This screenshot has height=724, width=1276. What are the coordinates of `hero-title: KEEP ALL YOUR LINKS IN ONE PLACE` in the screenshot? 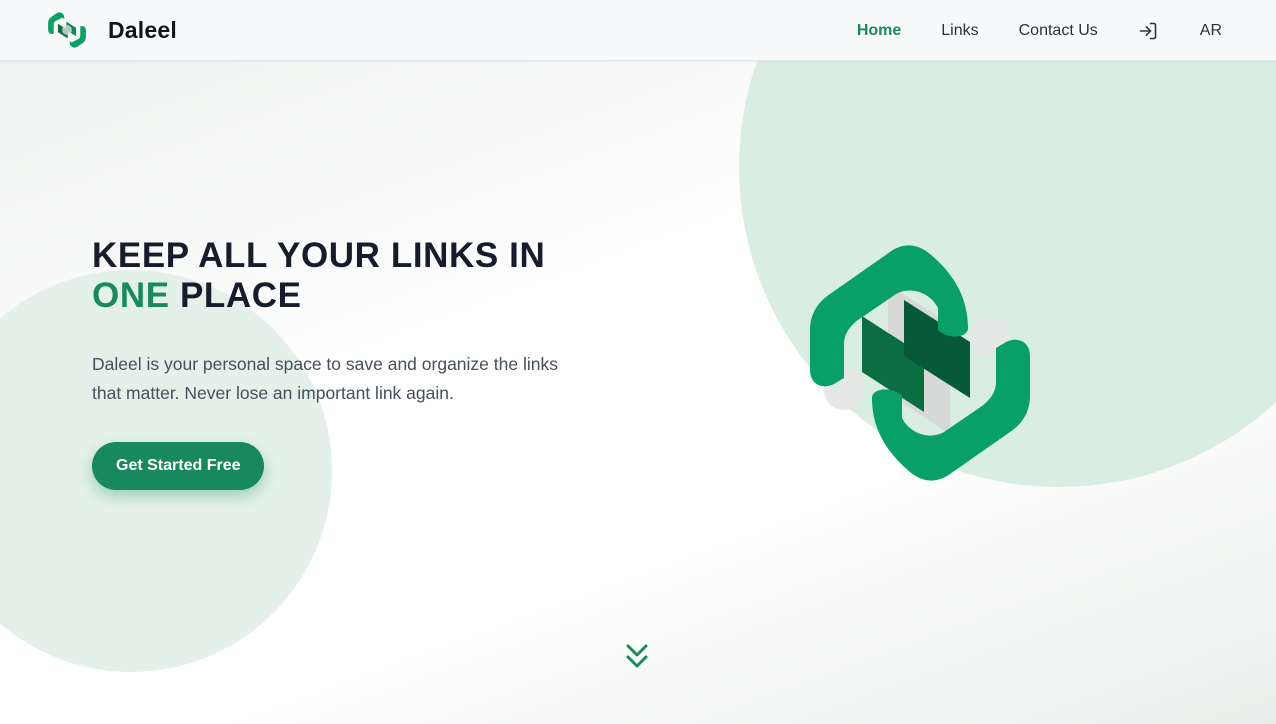 It's located at (372, 276).